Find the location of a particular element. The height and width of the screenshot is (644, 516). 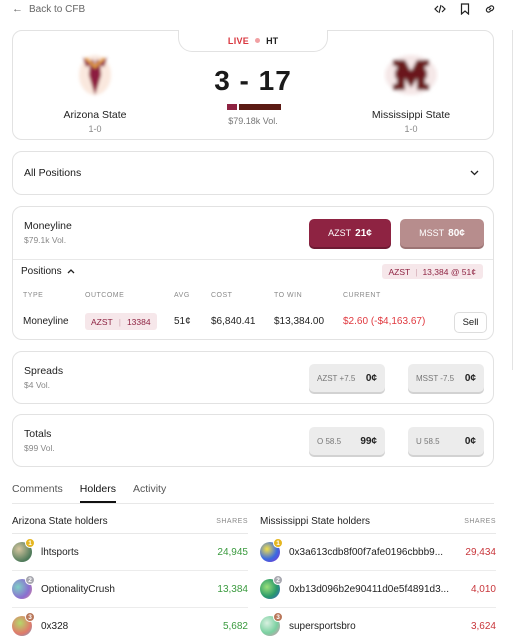

tabs-divider is located at coordinates (253, 503).